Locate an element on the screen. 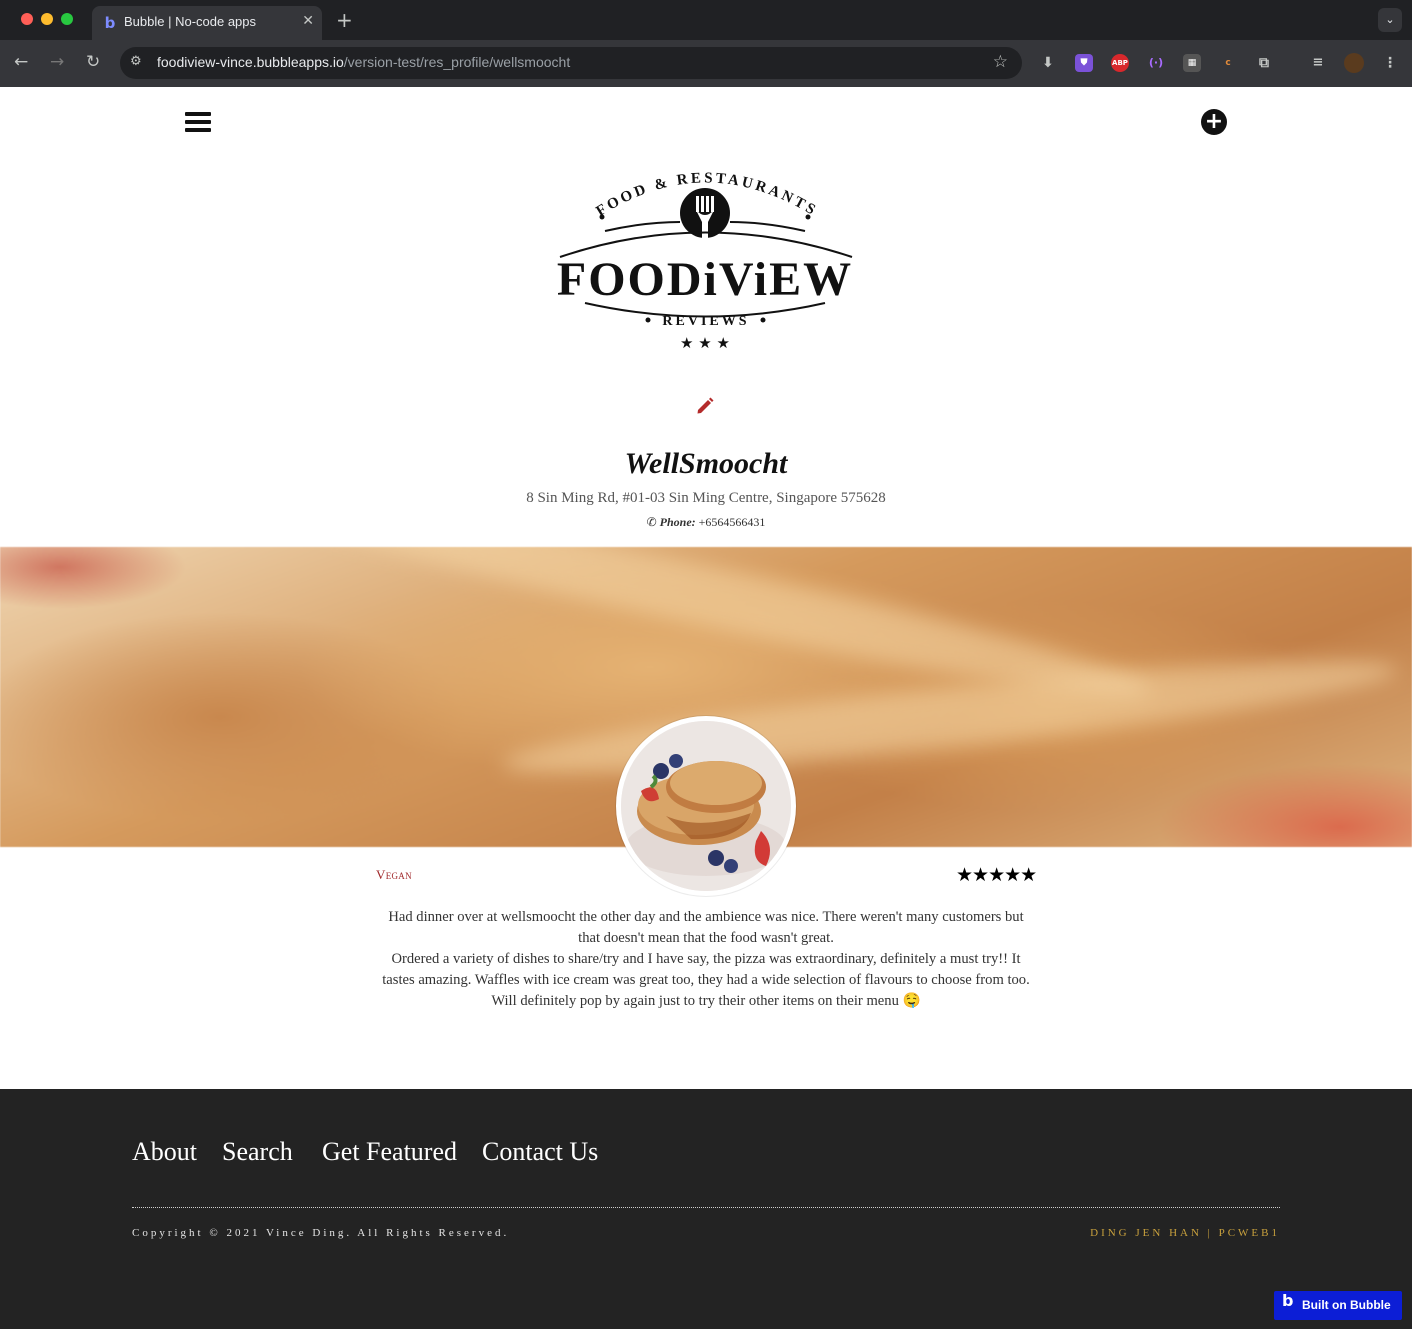 The height and width of the screenshot is (1329, 1412). hamburger-menu-icon is located at coordinates (198, 122).